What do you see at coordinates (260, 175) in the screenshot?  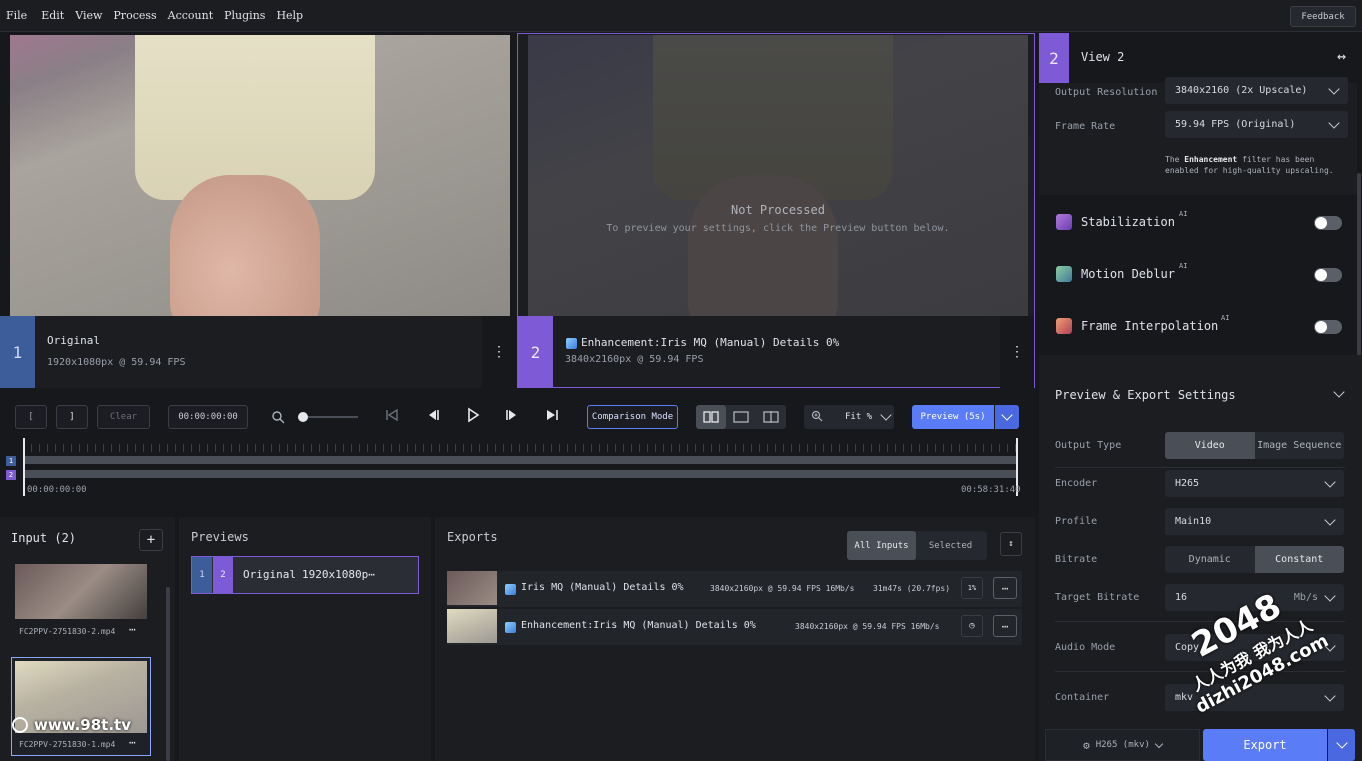 I see `view-1-frame` at bounding box center [260, 175].